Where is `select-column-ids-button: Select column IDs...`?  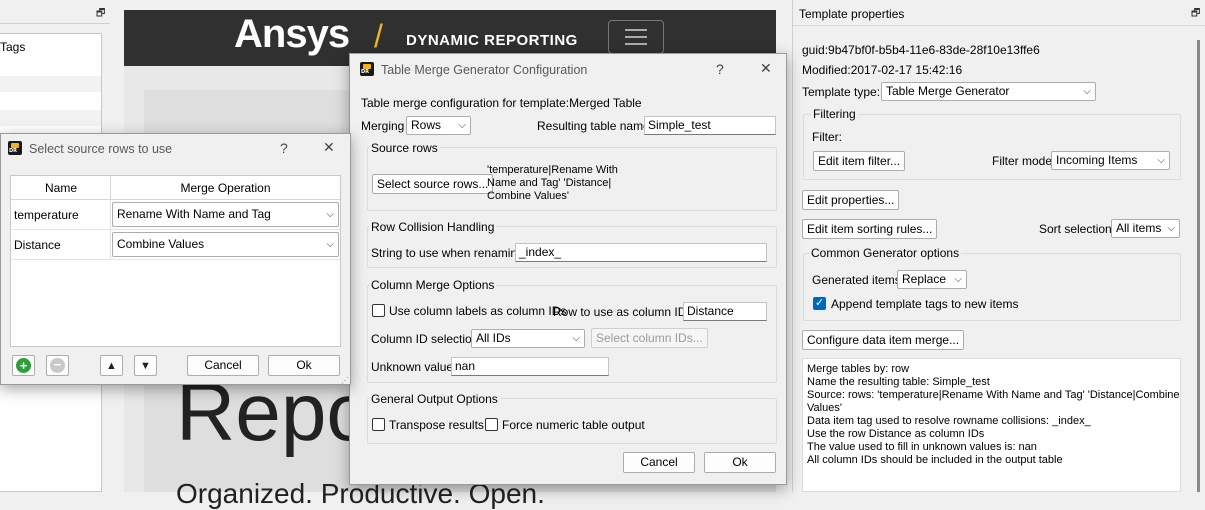
select-column-ids-button: Select column IDs... is located at coordinates (649, 338).